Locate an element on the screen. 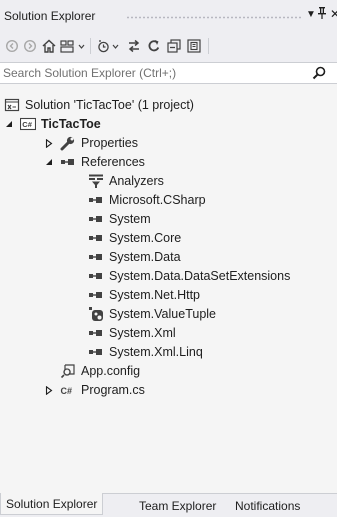 The height and width of the screenshot is (517, 337). tree-item-references: References is located at coordinates (102, 161).